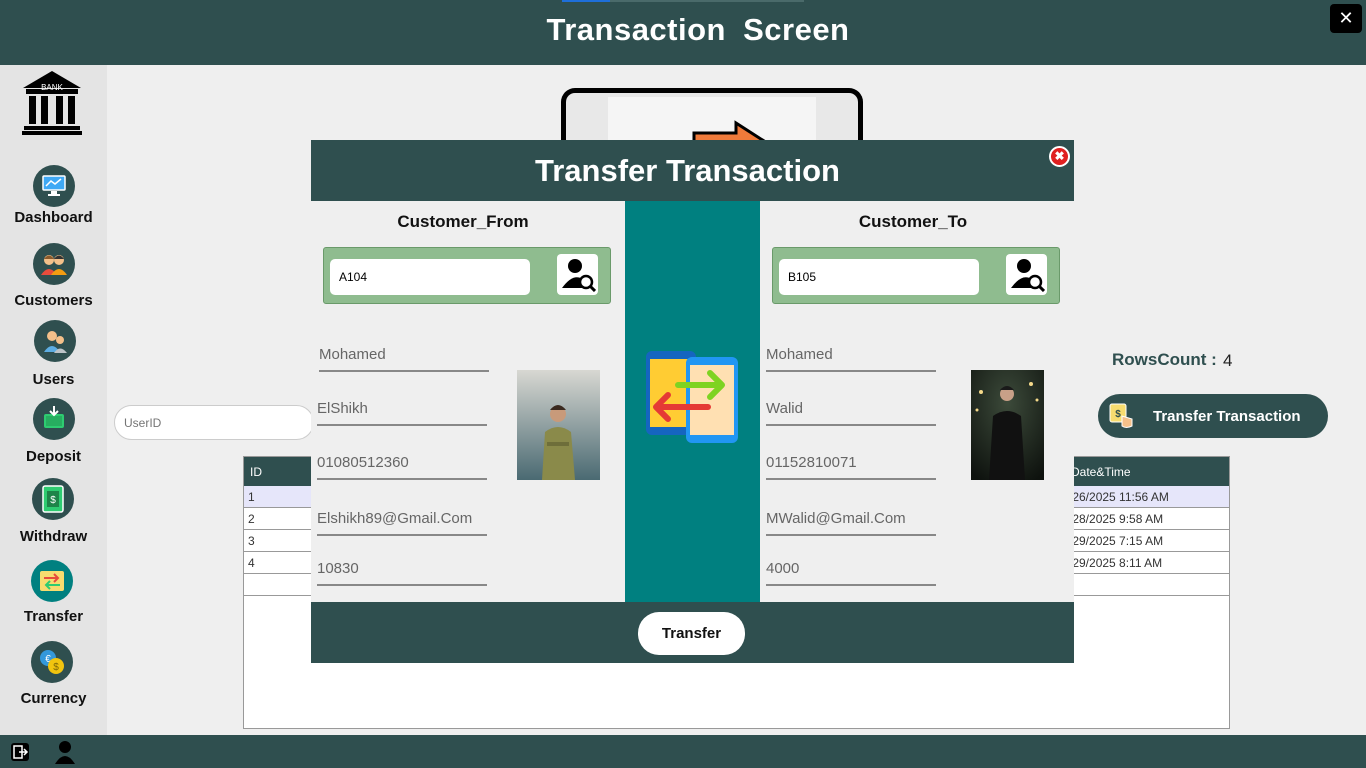  Describe the element at coordinates (879, 277) in the screenshot. I see `customer-to-search-input` at that location.